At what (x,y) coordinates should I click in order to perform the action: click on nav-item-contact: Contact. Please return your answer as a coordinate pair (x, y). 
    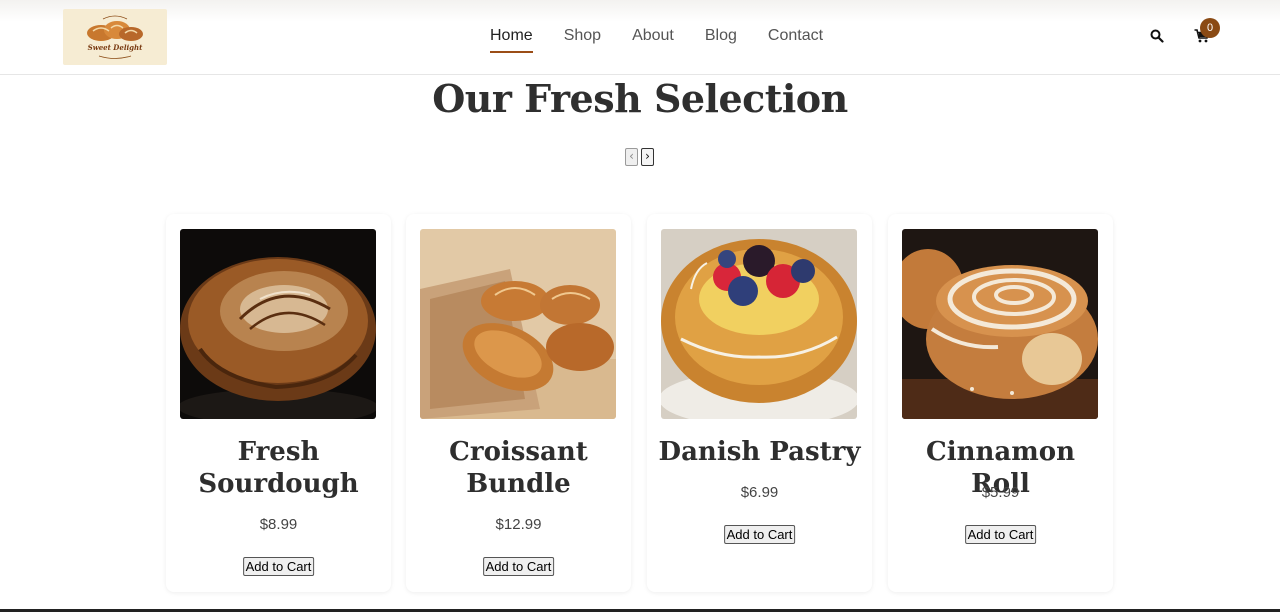
    Looking at the image, I should click on (795, 40).